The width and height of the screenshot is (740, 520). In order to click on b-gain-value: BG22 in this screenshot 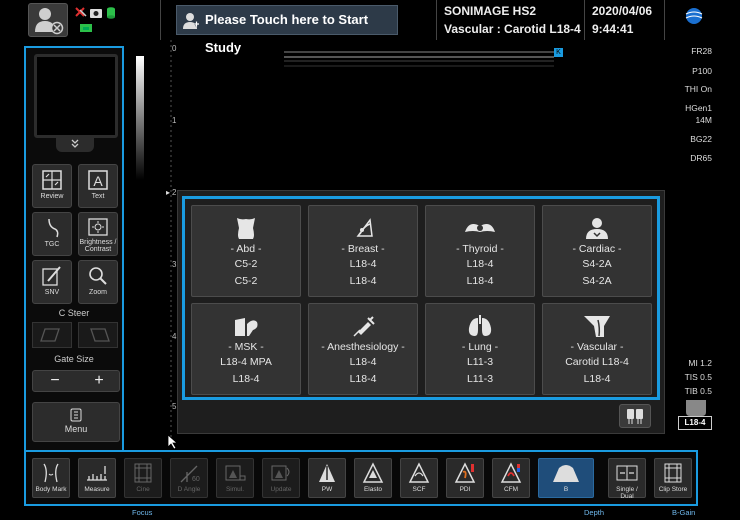, I will do `click(701, 139)`.